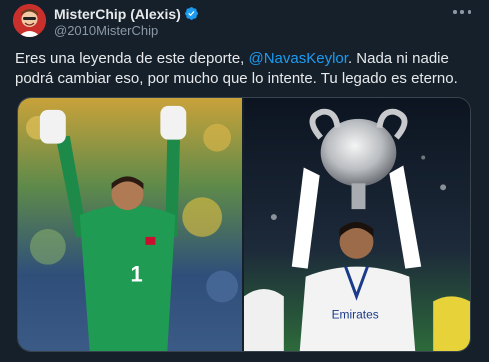  I want to click on more-options-icon, so click(462, 12).